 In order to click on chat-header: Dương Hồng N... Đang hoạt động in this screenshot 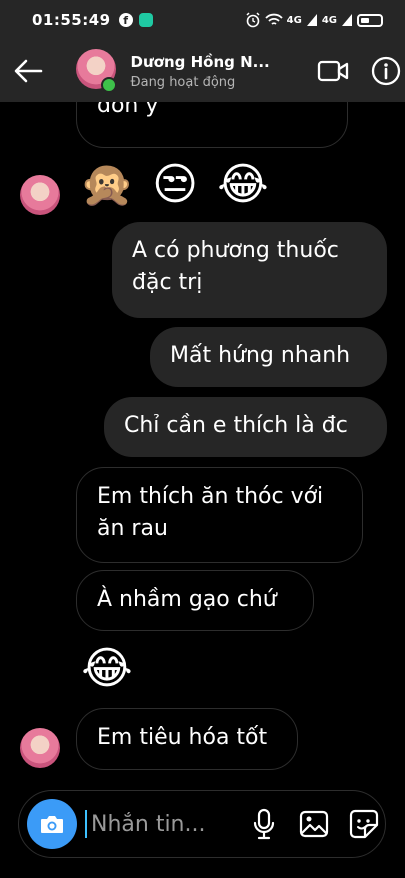, I will do `click(202, 71)`.